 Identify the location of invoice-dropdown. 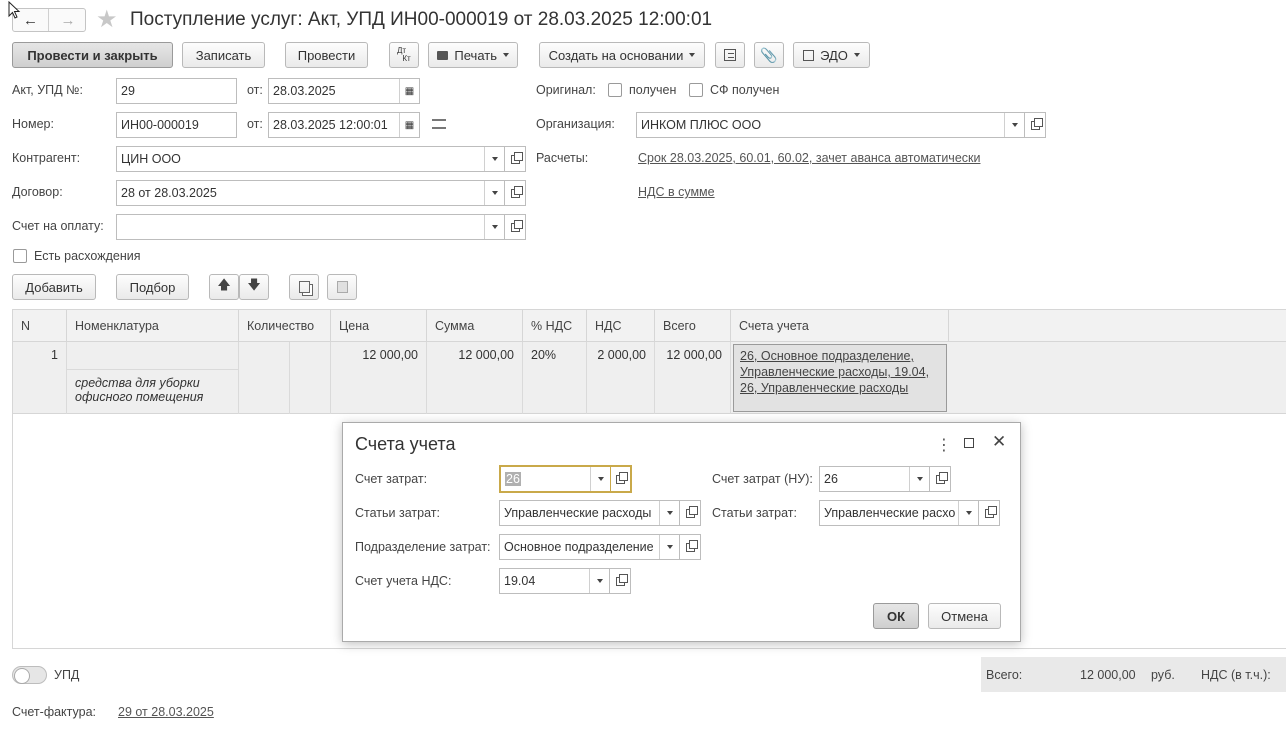
(494, 227).